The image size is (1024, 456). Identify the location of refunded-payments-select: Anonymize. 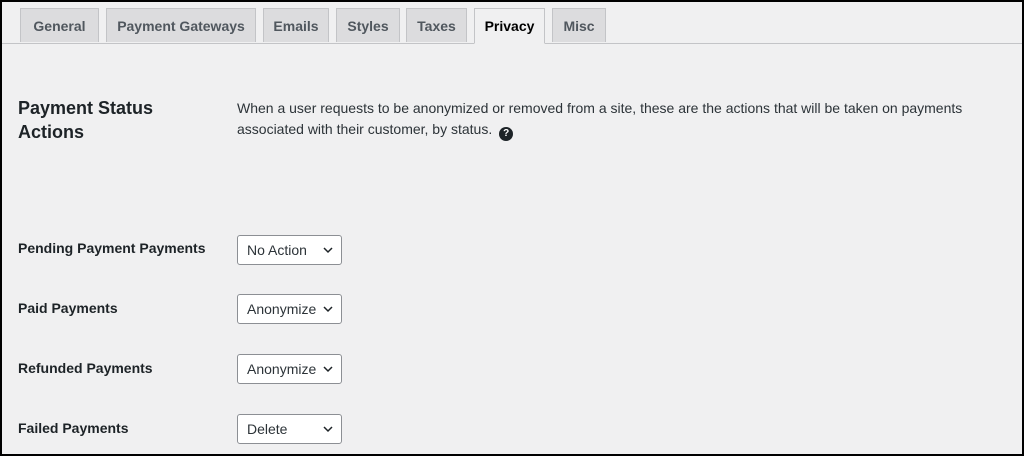
(289, 369).